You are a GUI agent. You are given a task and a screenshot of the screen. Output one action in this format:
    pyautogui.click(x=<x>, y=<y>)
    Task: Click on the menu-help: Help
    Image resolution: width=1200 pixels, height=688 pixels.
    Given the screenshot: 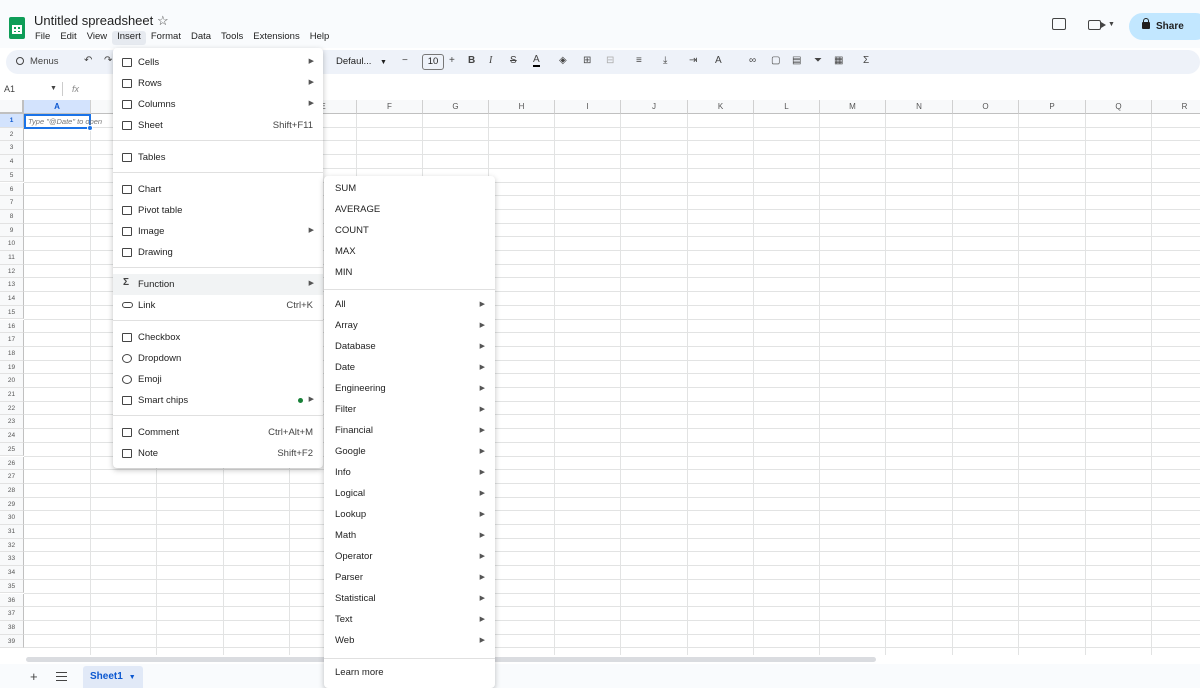 What is the action you would take?
    pyautogui.click(x=320, y=38)
    